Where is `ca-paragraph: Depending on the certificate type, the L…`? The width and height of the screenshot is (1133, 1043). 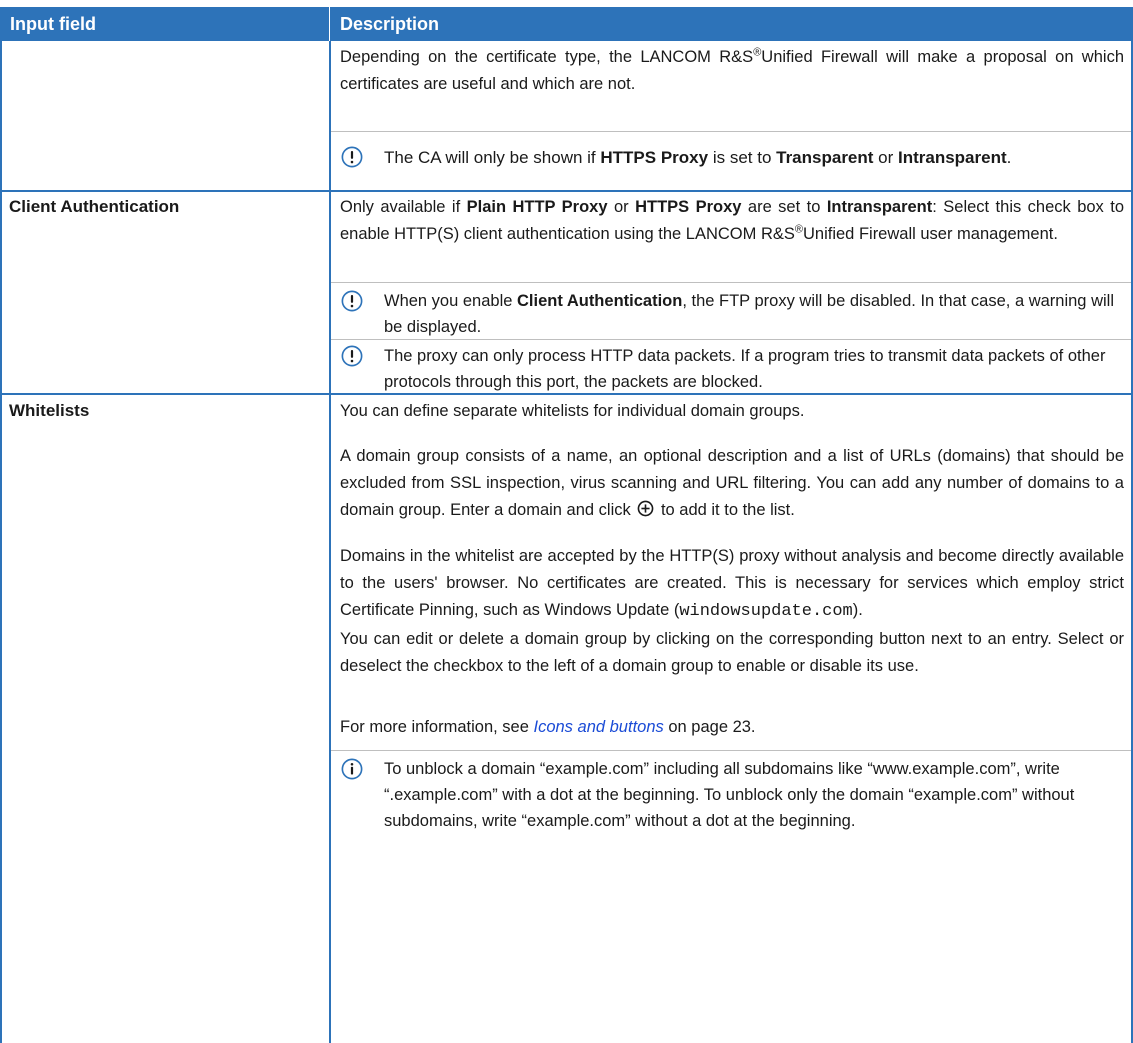 ca-paragraph: Depending on the certificate type, the L… is located at coordinates (732, 69).